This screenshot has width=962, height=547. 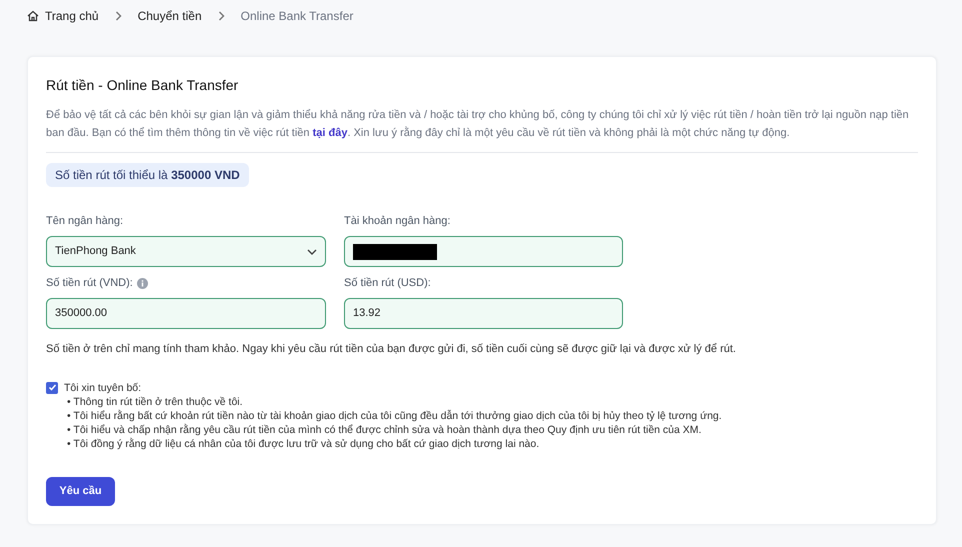 I want to click on field-label: Số tiền rút (USD):, so click(x=387, y=283).